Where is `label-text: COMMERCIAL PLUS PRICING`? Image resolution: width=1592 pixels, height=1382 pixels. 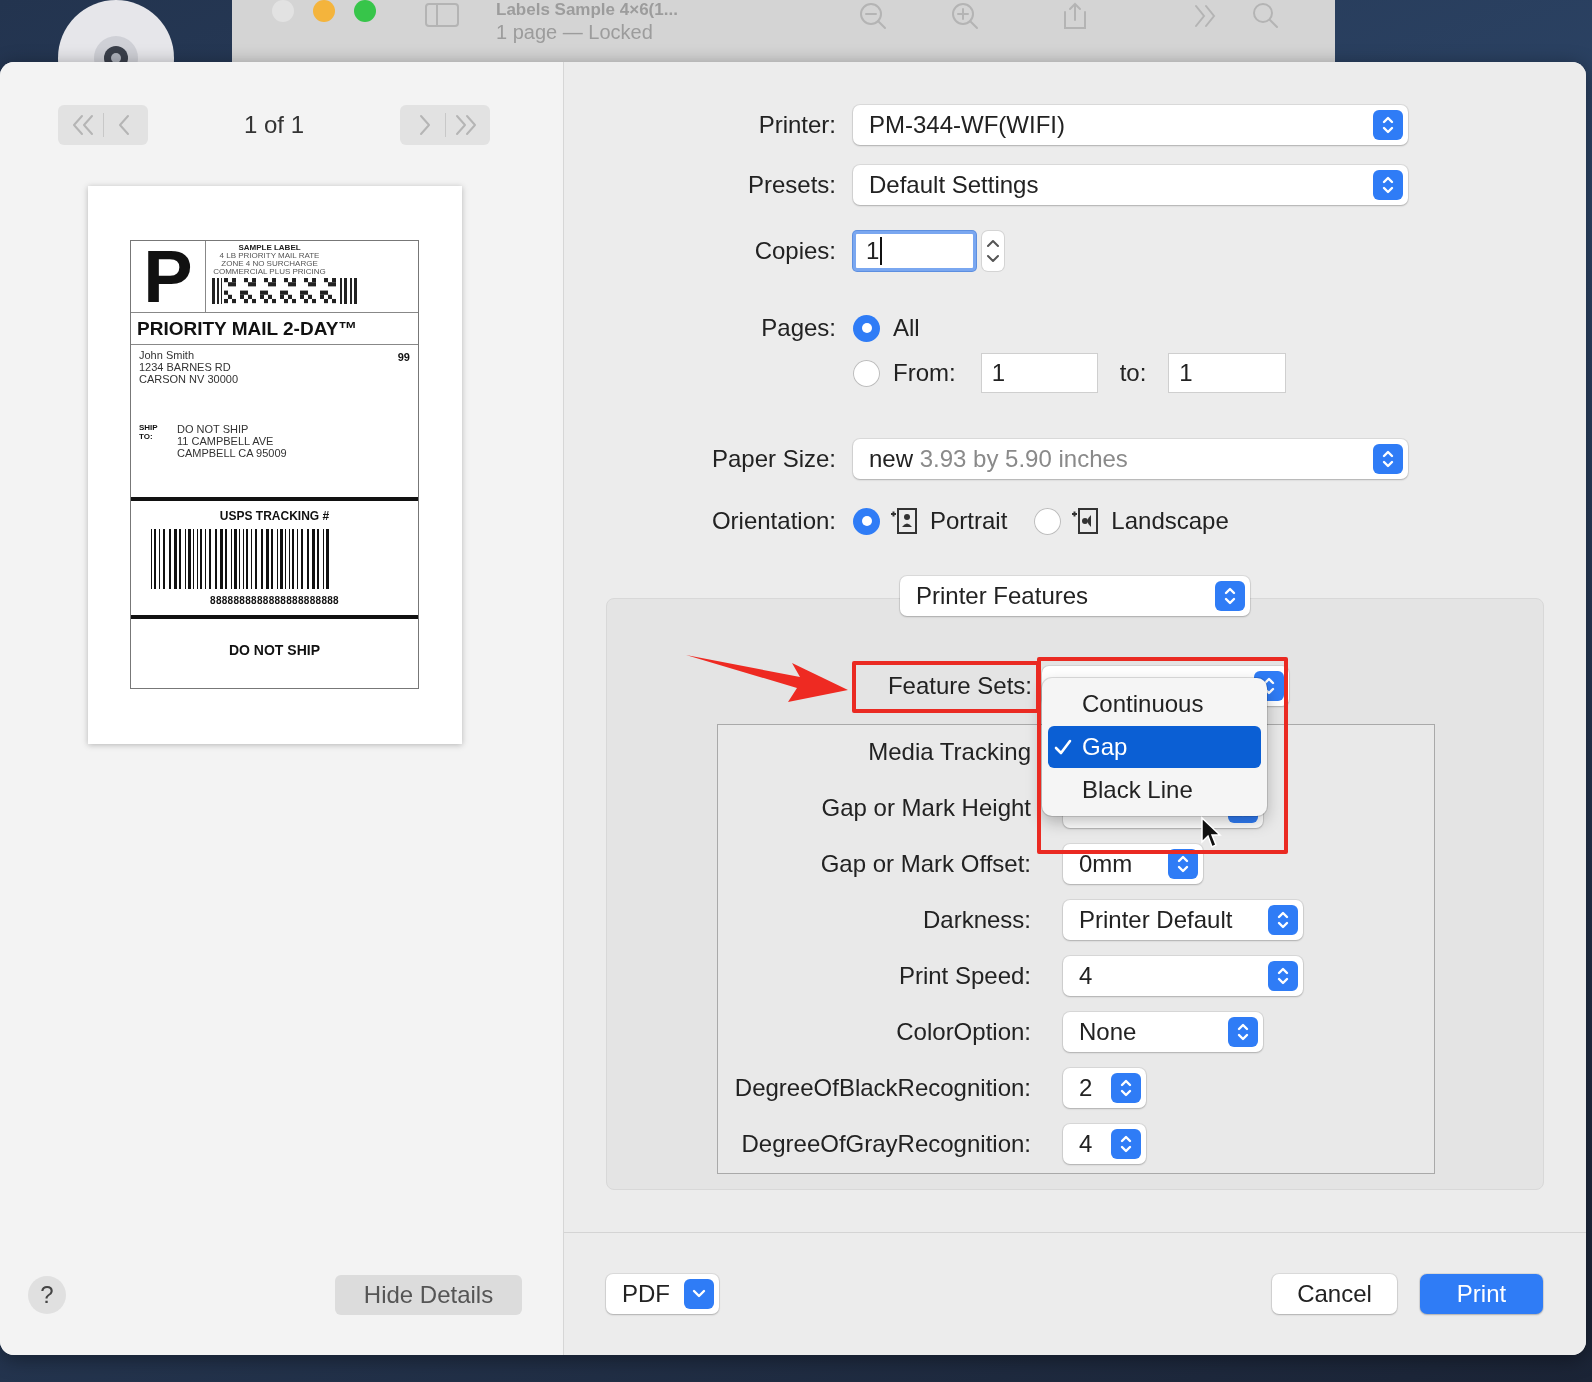
label-text: COMMERCIAL PLUS PRICING is located at coordinates (269, 272).